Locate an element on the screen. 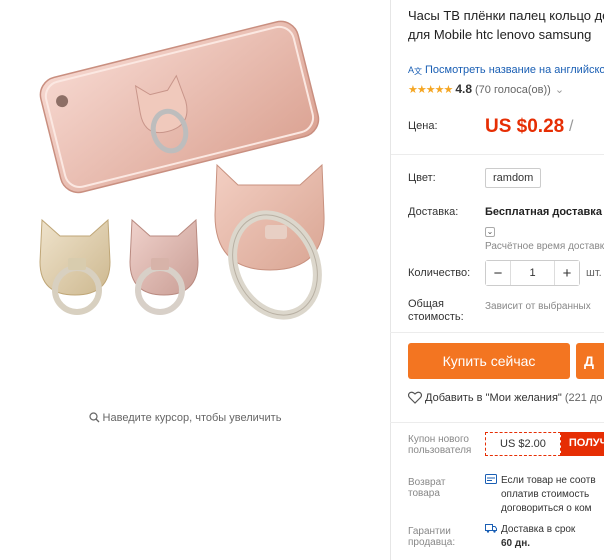  add-to-cart-button: Д is located at coordinates (590, 361).